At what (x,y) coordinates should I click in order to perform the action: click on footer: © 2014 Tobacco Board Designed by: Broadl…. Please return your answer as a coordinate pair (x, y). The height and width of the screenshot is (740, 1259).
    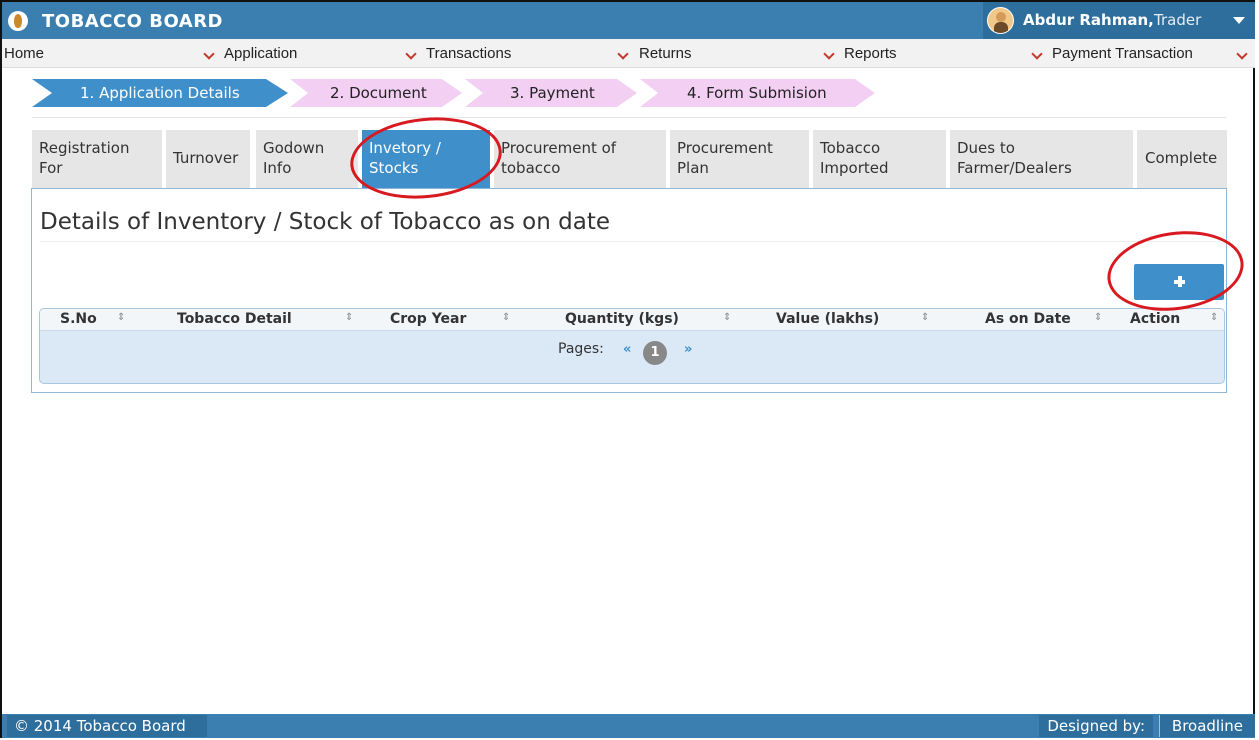
    Looking at the image, I should click on (628, 726).